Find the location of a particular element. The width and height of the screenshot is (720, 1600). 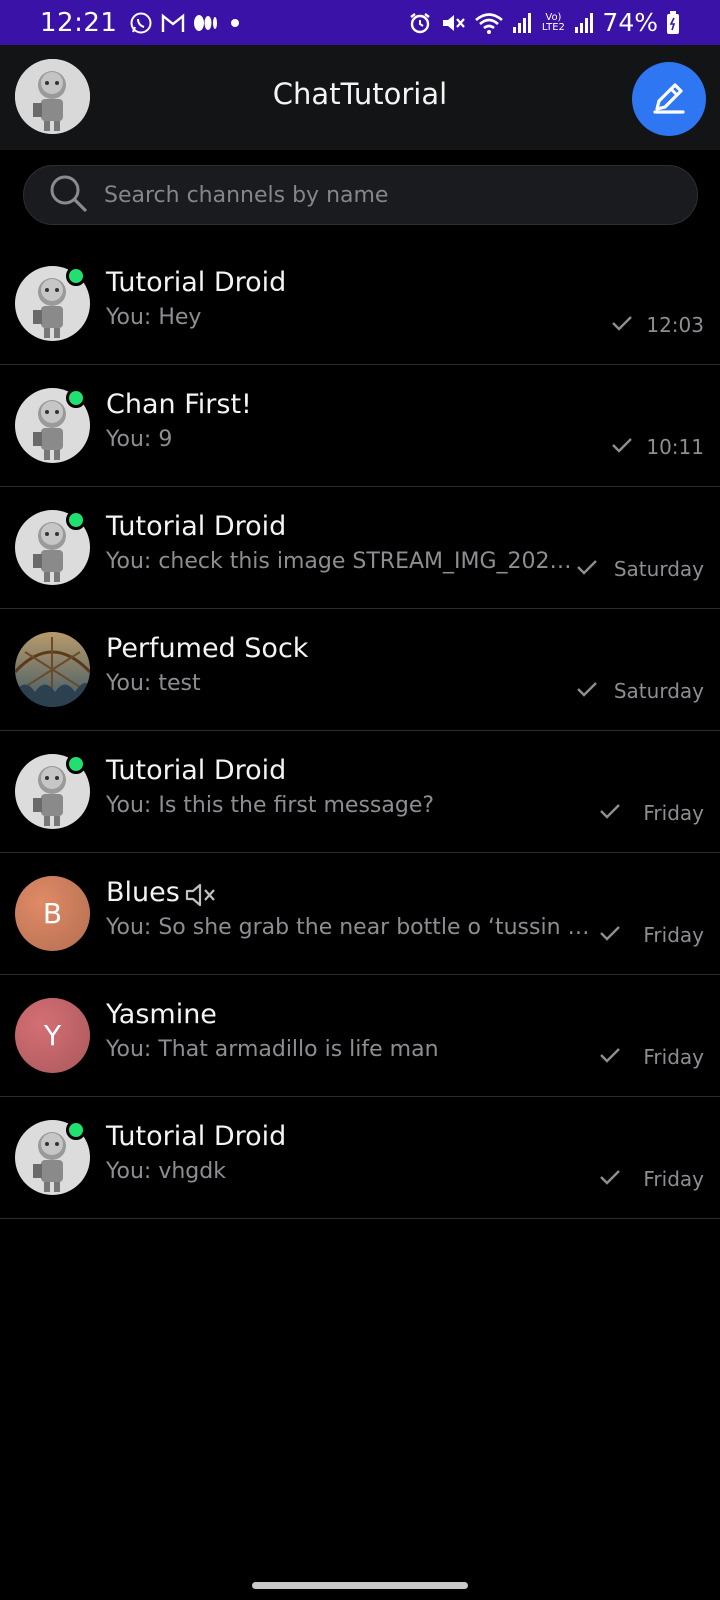

channel-last-message: You: Hey is located at coordinates (154, 317).